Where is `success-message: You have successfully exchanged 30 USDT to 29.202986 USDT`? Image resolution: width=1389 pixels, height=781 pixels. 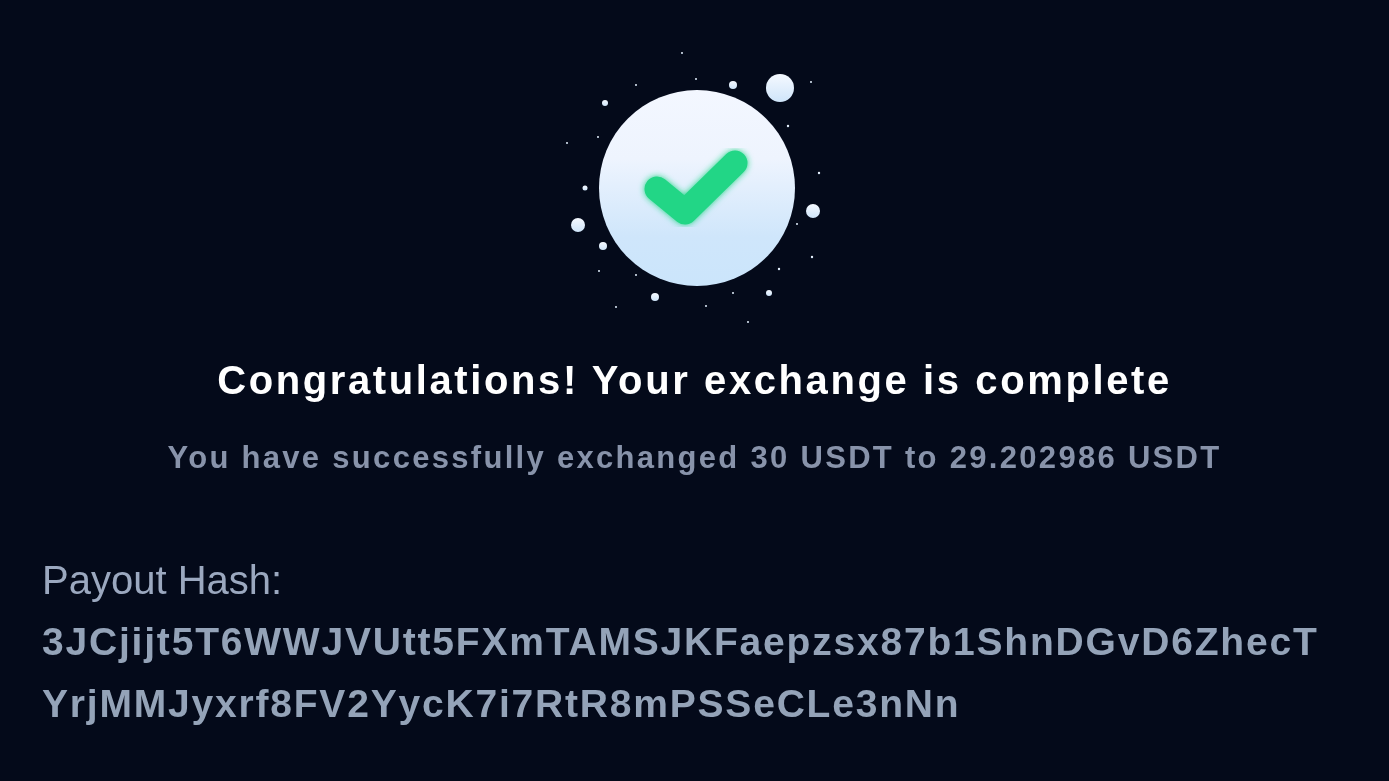
success-message: You have successfully exchanged 30 USDT to 29.202986 USDT is located at coordinates (694, 458).